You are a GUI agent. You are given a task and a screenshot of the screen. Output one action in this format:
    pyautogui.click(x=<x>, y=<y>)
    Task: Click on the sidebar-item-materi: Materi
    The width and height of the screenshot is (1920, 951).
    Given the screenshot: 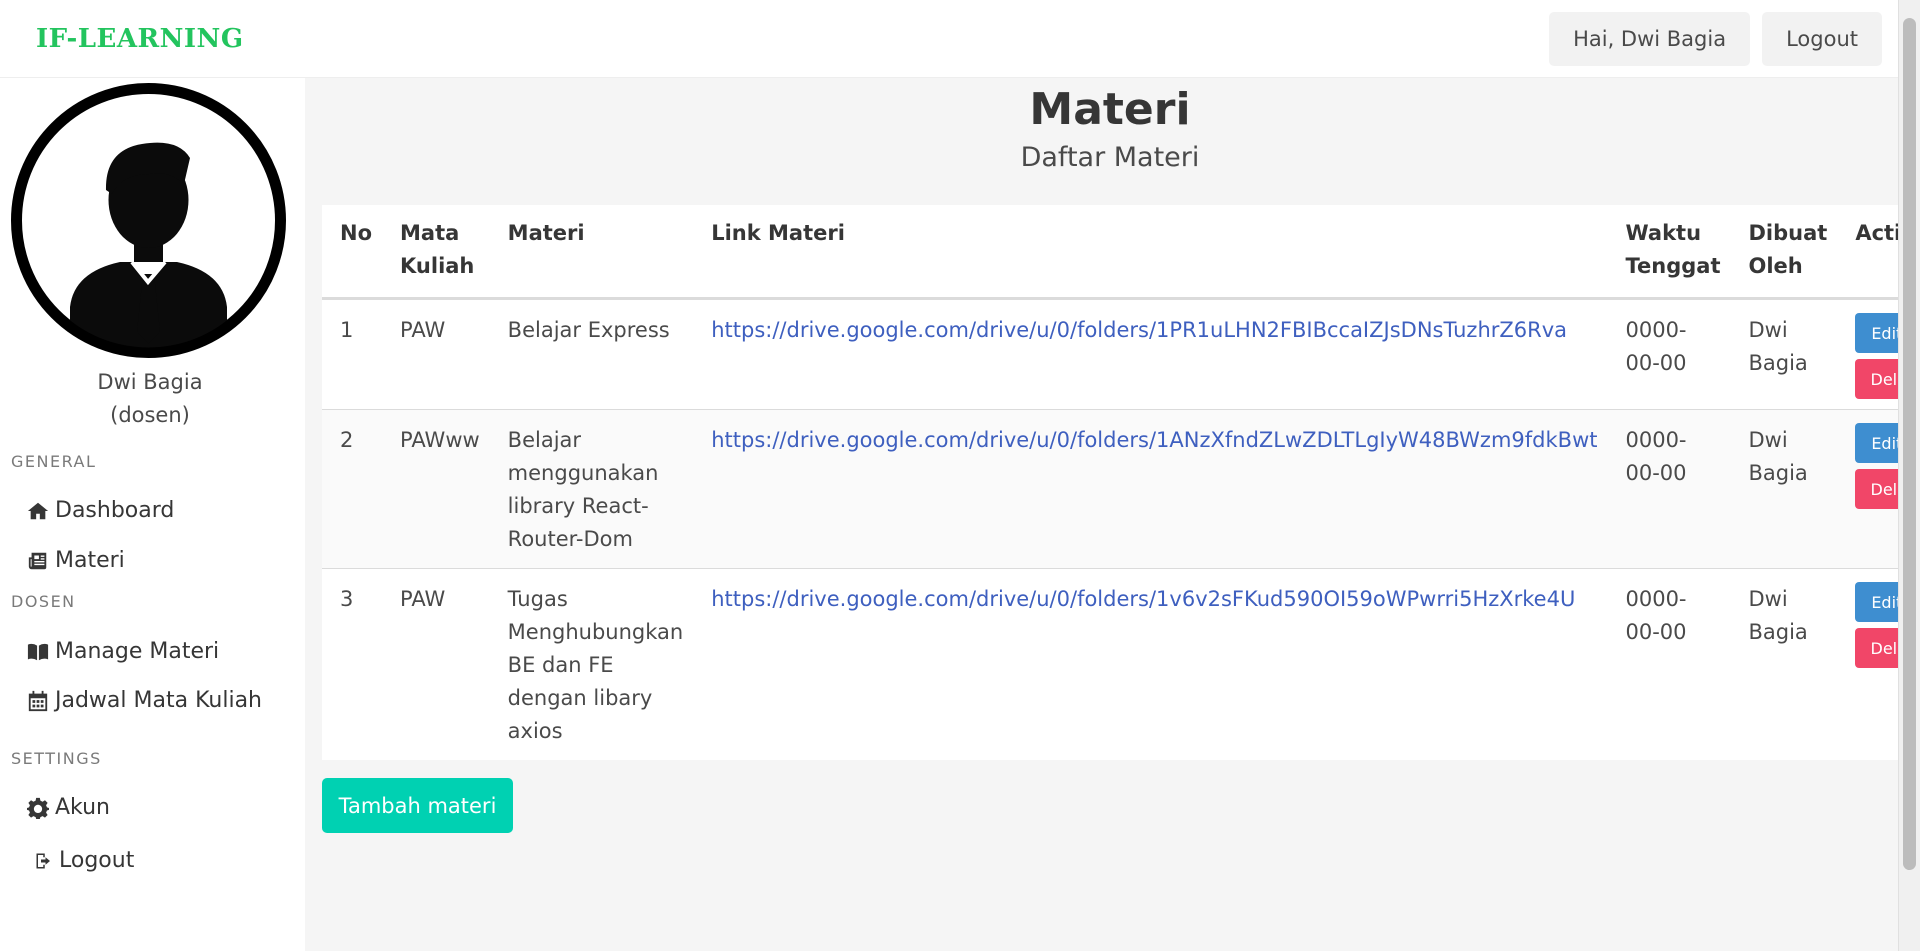 What is the action you would take?
    pyautogui.click(x=76, y=560)
    